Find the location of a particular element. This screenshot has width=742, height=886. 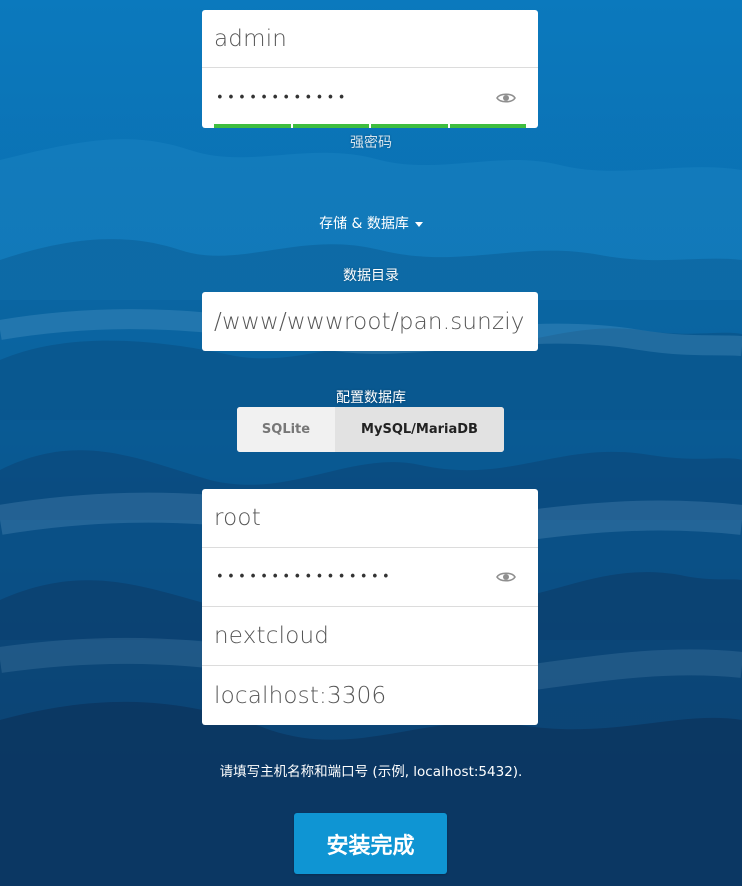

caret-down-icon is located at coordinates (418, 224).